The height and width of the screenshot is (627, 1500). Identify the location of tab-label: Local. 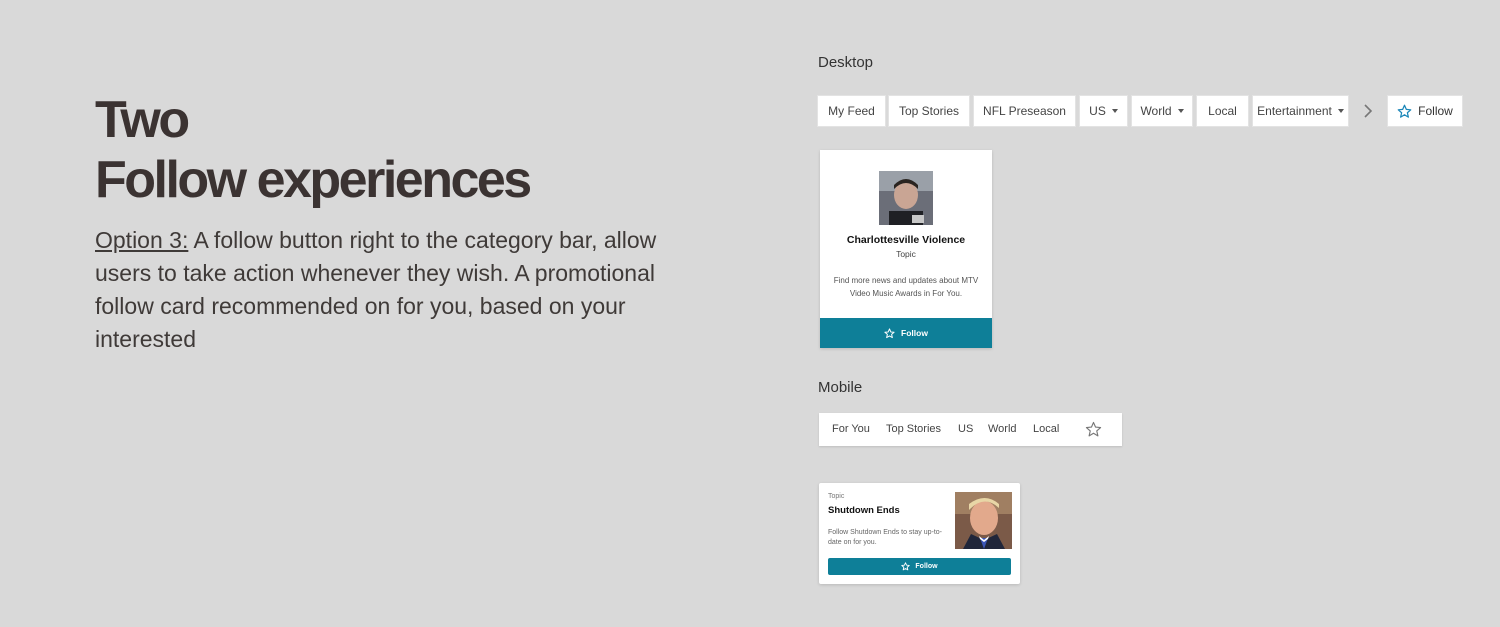
(1222, 111).